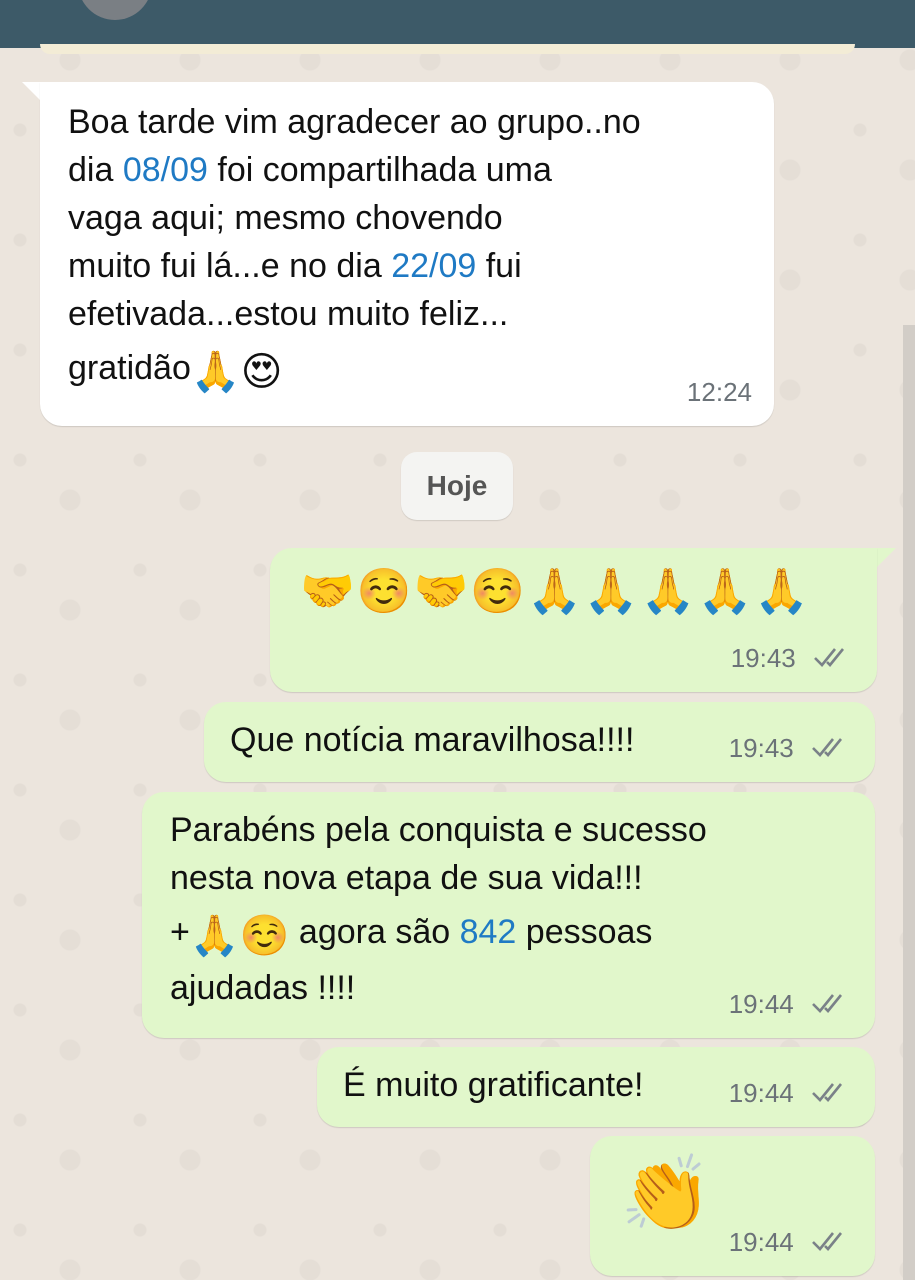 The image size is (915, 1280). I want to click on text-segment: Parabéns pela conquista e sucesso, so click(438, 830).